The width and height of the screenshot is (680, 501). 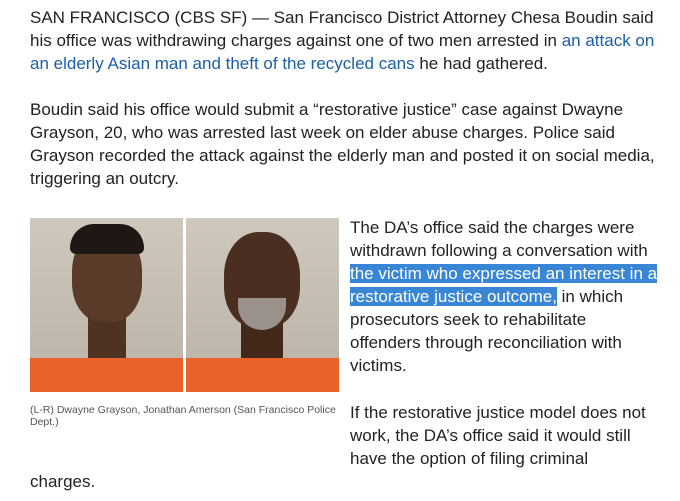 What do you see at coordinates (481, 63) in the screenshot?
I see `intro-text-end: he had gathered.` at bounding box center [481, 63].